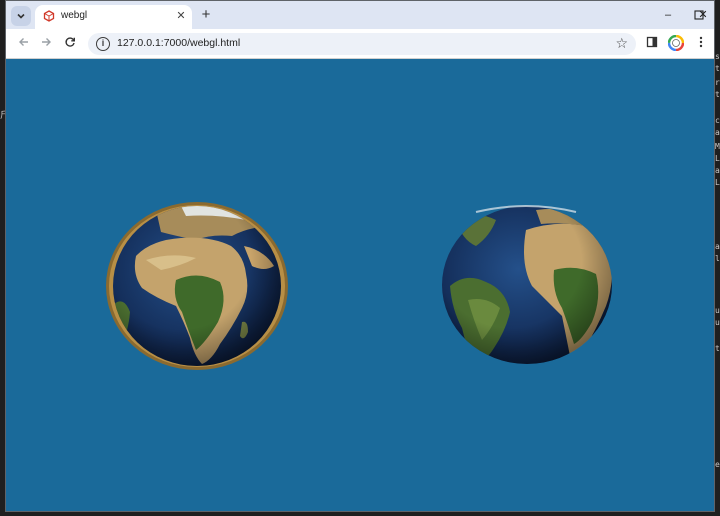  I want to click on info-icon: i, so click(103, 44).